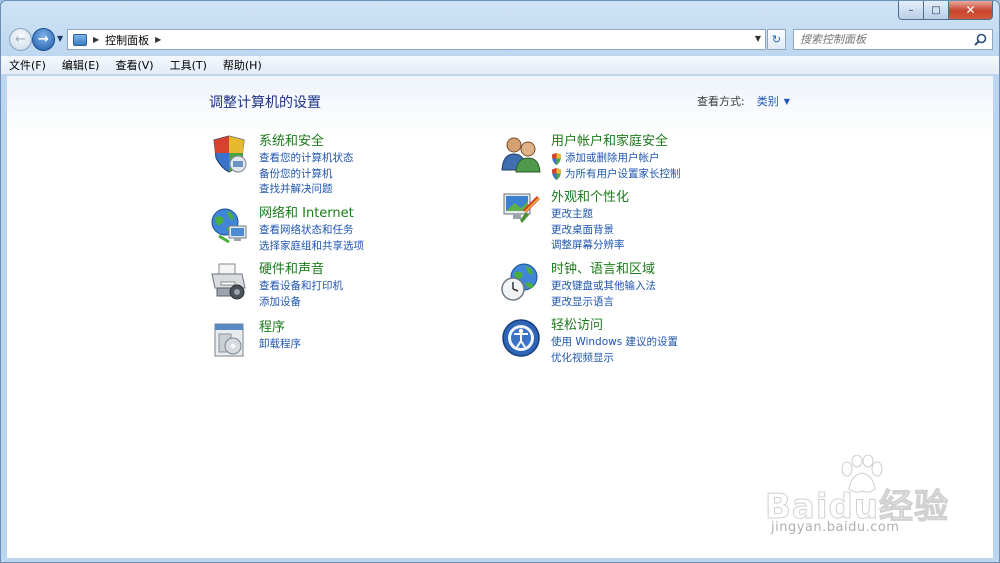 This screenshot has height=563, width=1000. I want to click on address-bar: ▶ 控制面板 ▶ ▼, so click(416, 39).